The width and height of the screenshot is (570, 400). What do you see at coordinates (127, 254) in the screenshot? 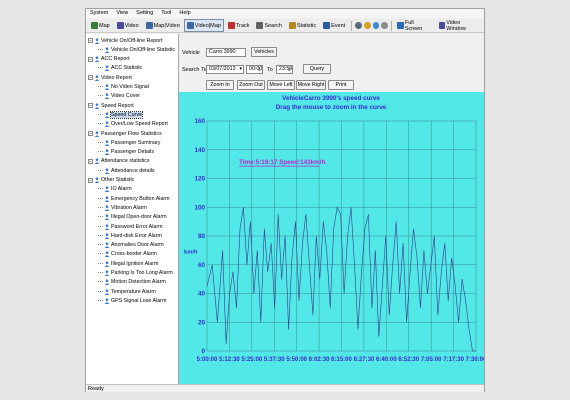
I see `tree-item: Cross-border Alarm` at bounding box center [127, 254].